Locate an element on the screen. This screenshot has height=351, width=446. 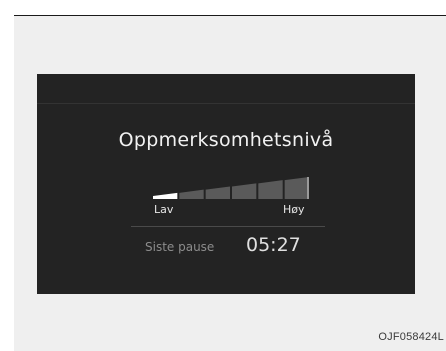
attention-level-meter is located at coordinates (231, 188).